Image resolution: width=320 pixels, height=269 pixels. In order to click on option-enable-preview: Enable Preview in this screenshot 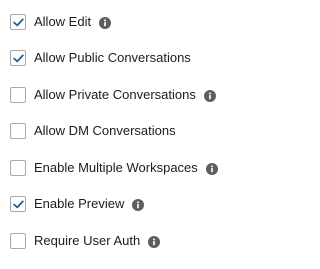, I will do `click(77, 204)`.